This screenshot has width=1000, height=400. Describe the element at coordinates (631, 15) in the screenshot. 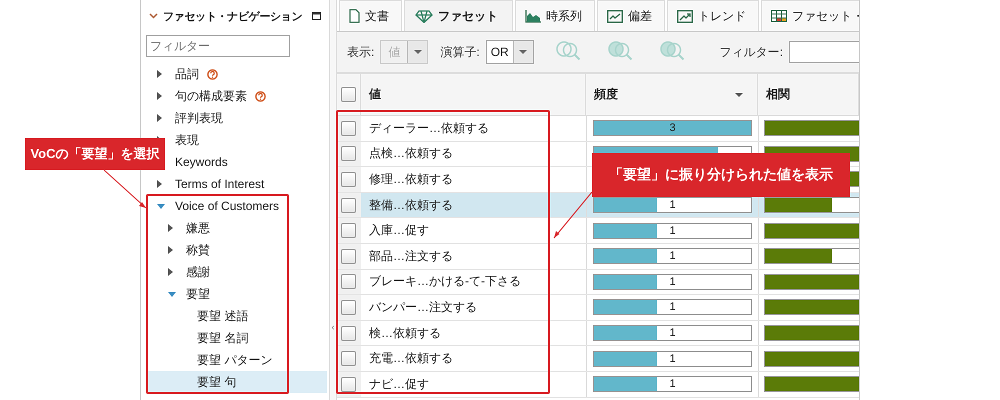

I see `tab: 偏差` at that location.